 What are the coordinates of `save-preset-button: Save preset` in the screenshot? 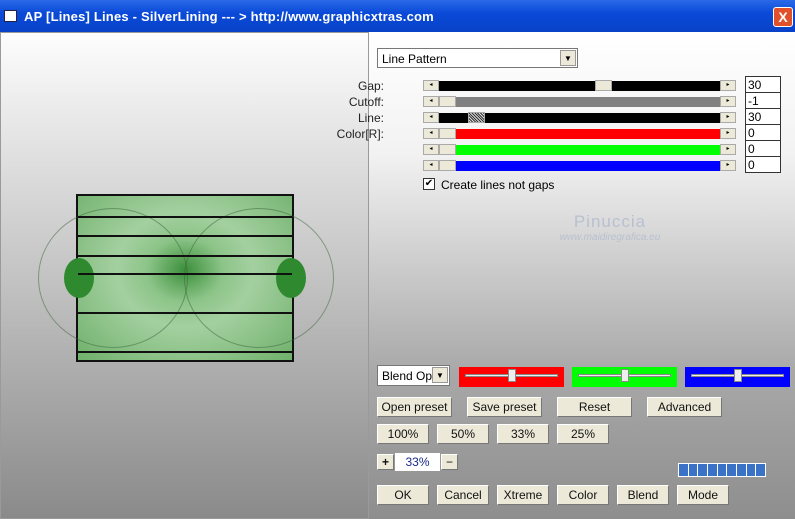 It's located at (504, 407).